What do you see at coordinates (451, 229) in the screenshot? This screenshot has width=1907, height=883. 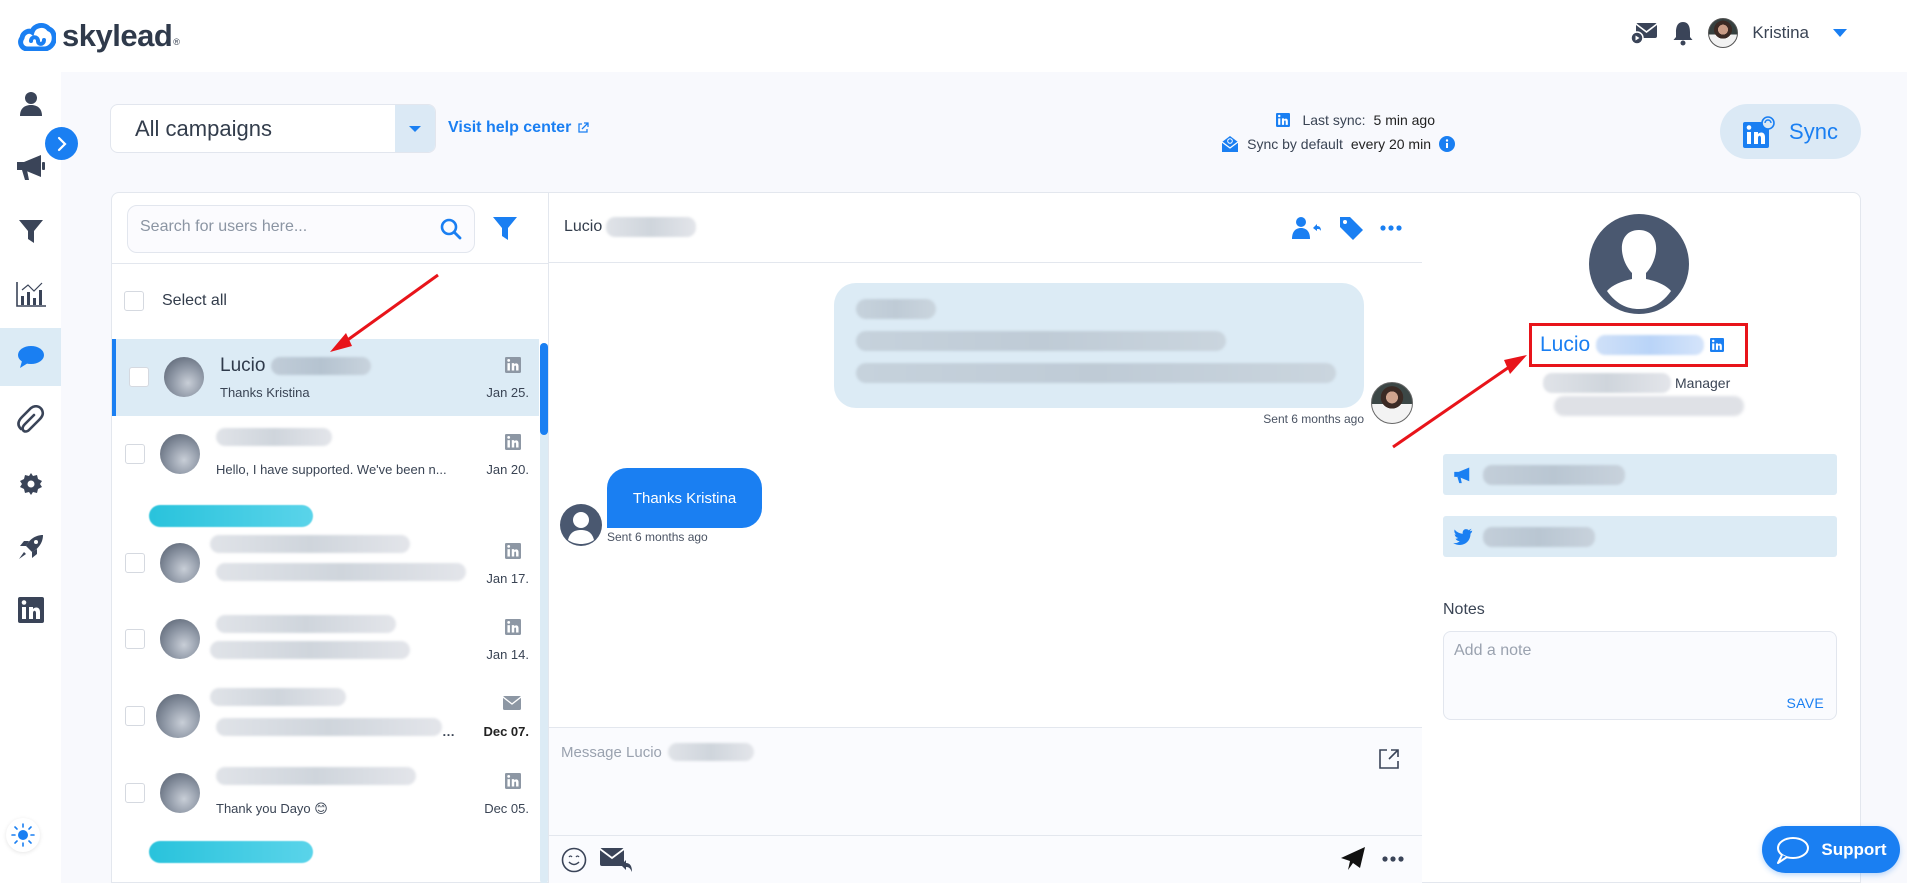 I see `search-icon` at bounding box center [451, 229].